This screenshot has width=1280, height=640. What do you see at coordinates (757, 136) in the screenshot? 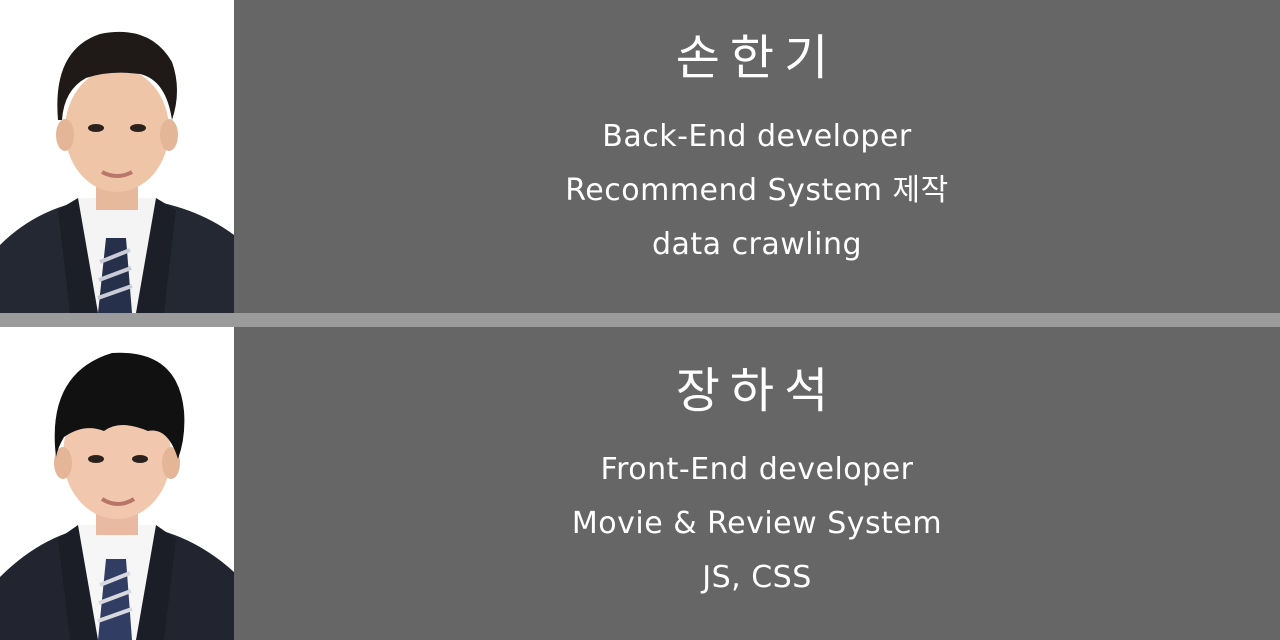
I see `member-role: Back-End developer` at bounding box center [757, 136].